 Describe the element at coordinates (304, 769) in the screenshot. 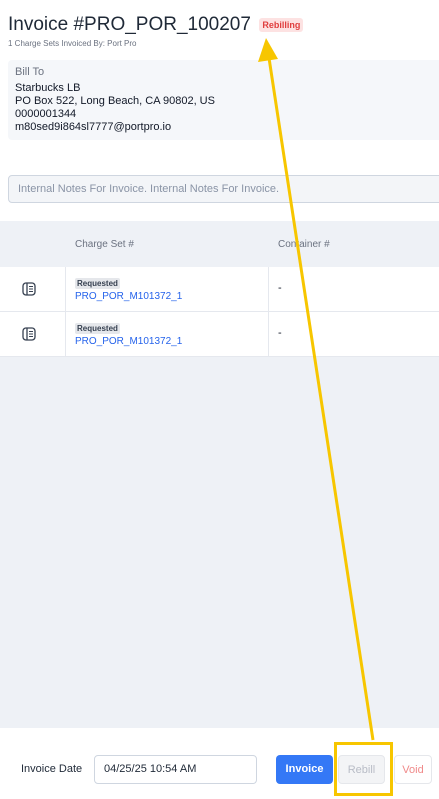

I see `invoice-button: Invoice` at that location.